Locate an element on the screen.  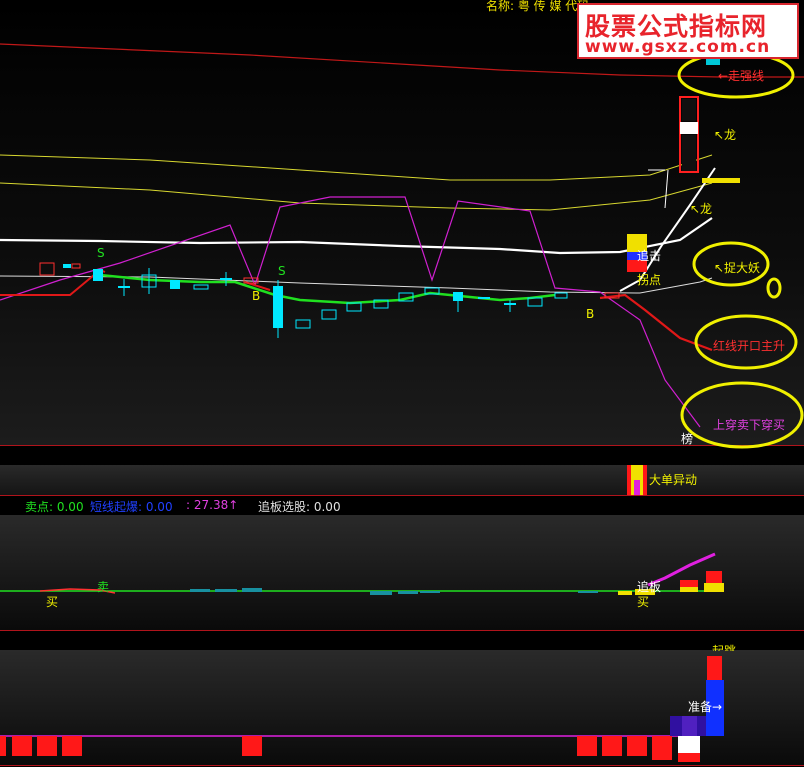
annotation-bottom: 榜 is located at coordinates (687, 439).